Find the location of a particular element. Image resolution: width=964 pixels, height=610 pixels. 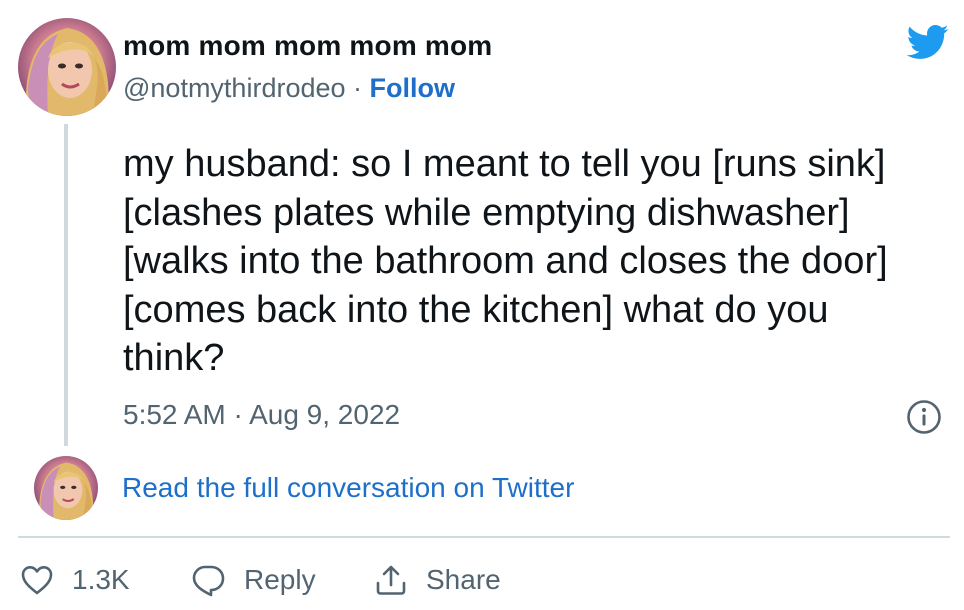

share-label: Share is located at coordinates (463, 579).